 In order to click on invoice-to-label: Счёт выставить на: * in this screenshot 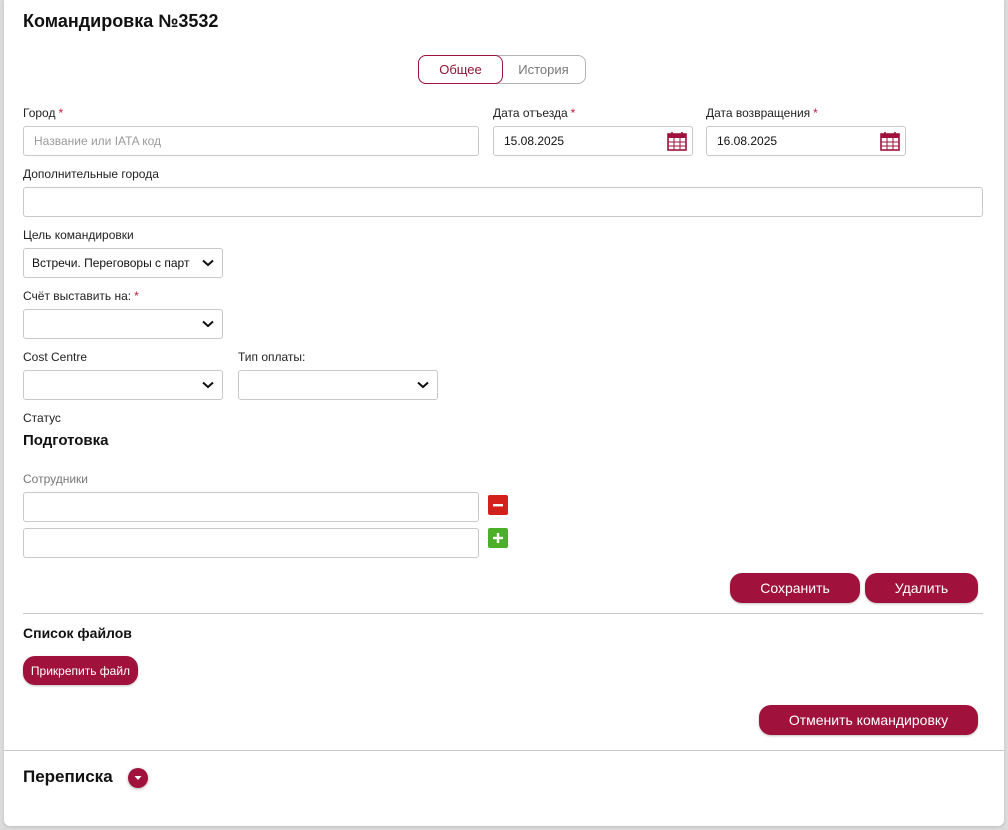, I will do `click(81, 296)`.